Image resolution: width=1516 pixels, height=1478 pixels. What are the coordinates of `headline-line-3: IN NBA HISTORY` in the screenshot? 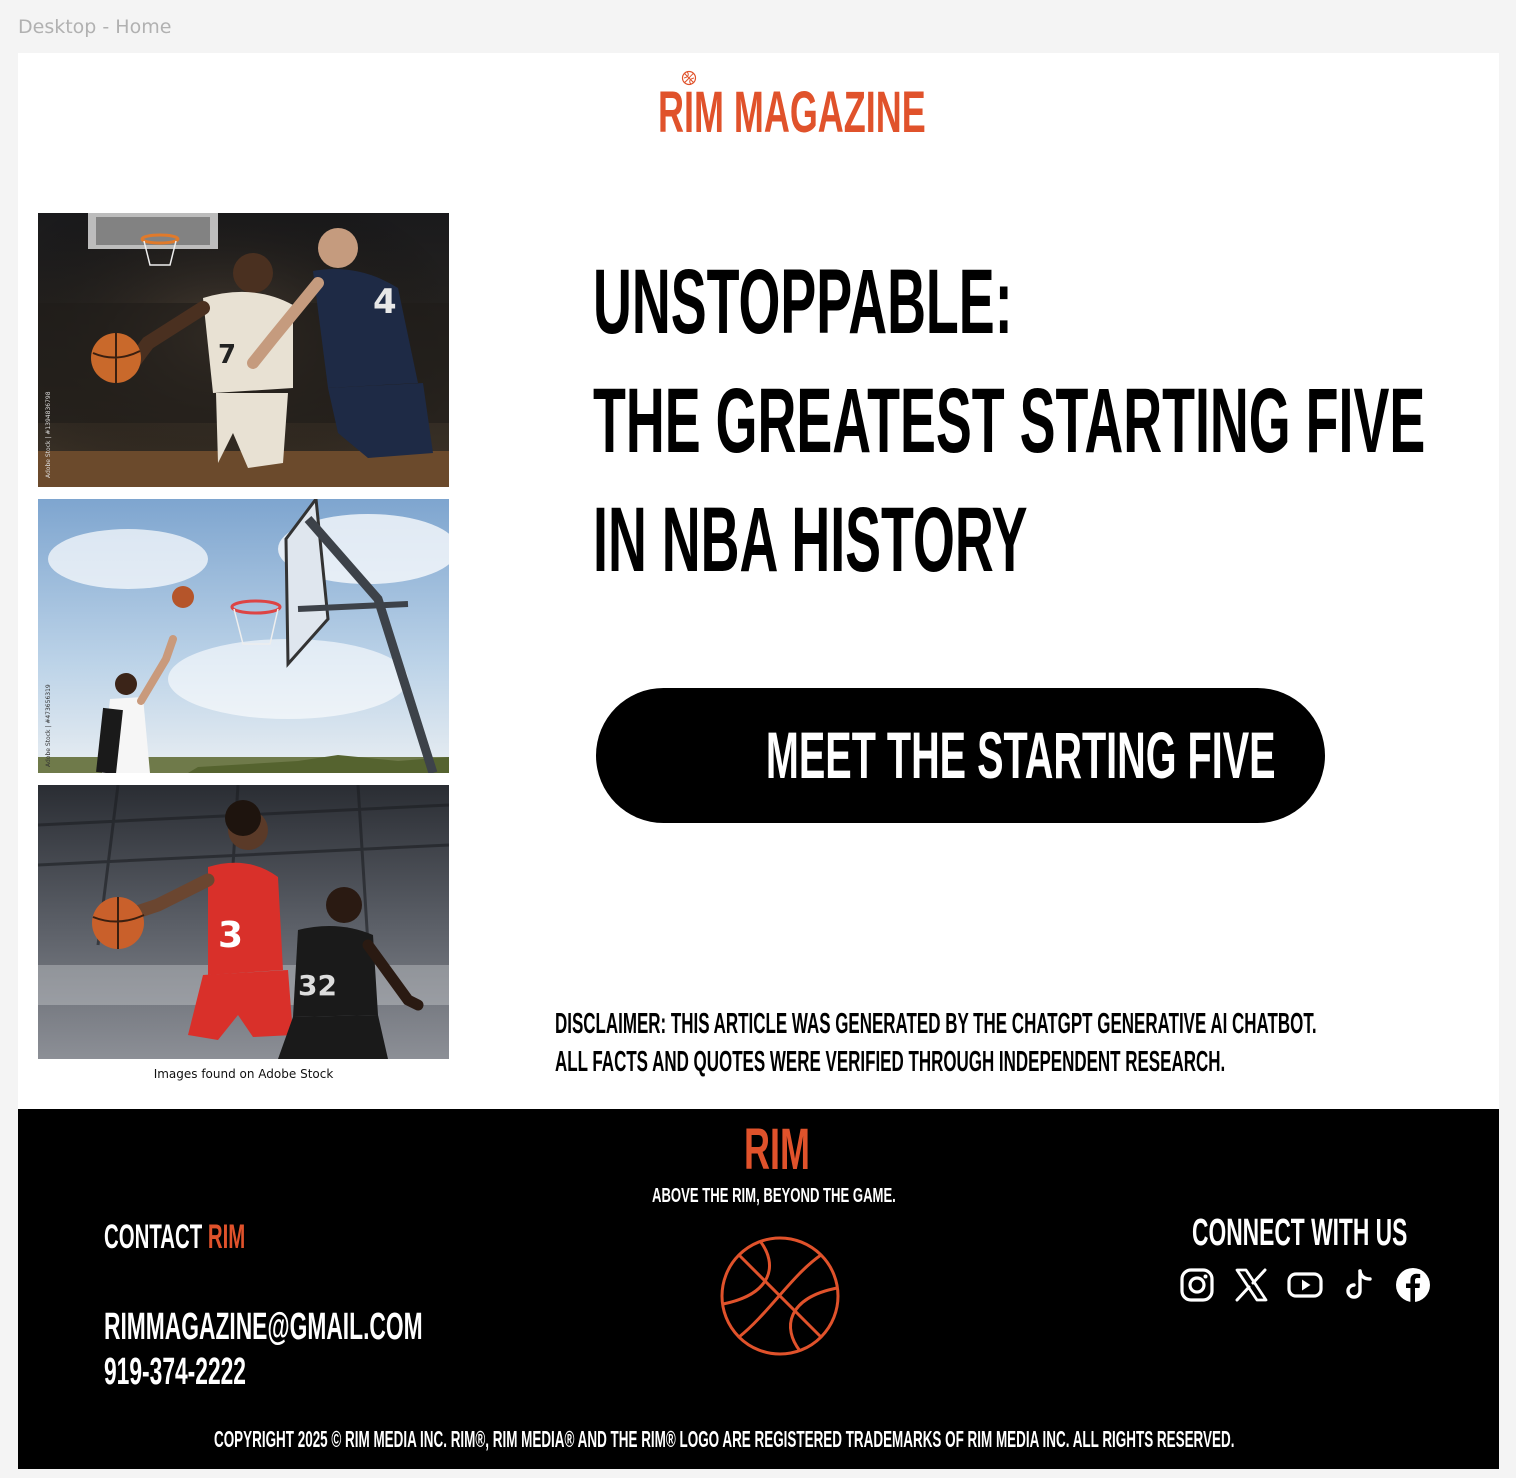 It's located at (810, 540).